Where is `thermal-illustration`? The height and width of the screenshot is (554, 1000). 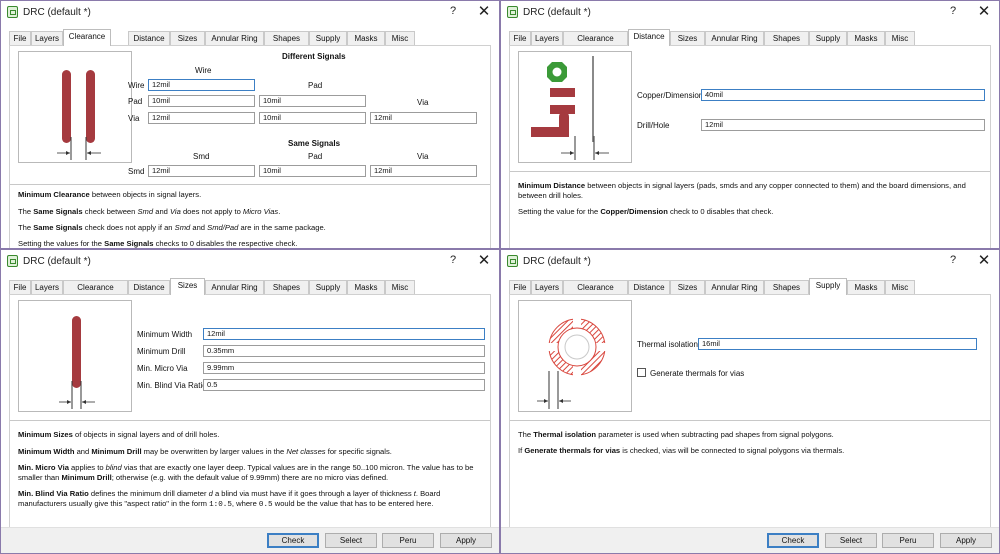 thermal-illustration is located at coordinates (575, 356).